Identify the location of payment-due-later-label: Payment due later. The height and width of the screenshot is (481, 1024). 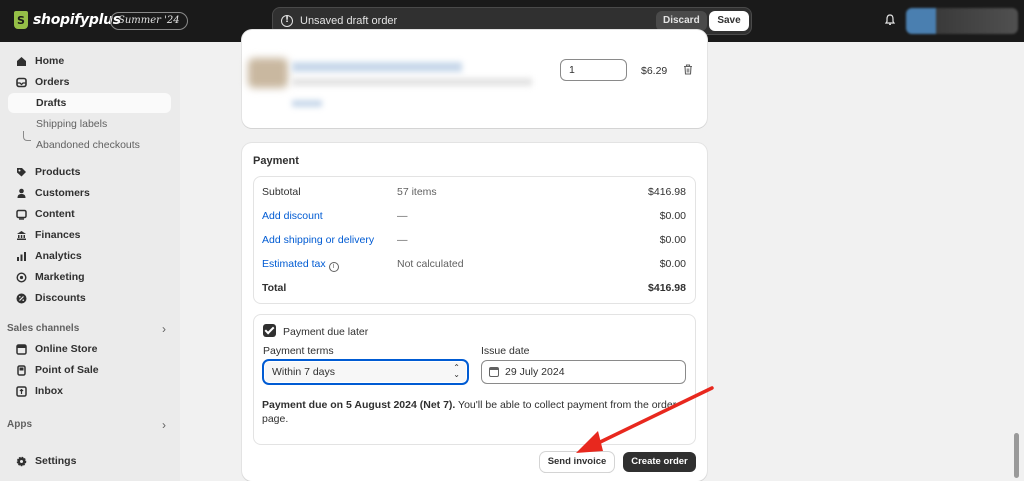
(325, 332).